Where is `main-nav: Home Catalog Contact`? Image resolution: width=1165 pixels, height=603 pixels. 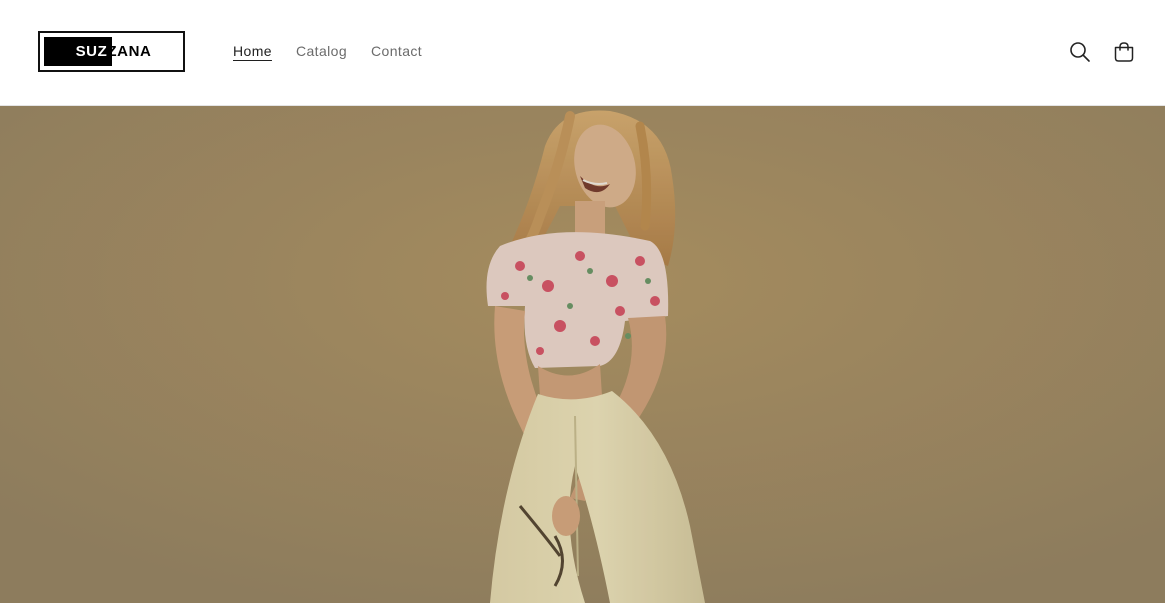 main-nav: Home Catalog Contact is located at coordinates (327, 51).